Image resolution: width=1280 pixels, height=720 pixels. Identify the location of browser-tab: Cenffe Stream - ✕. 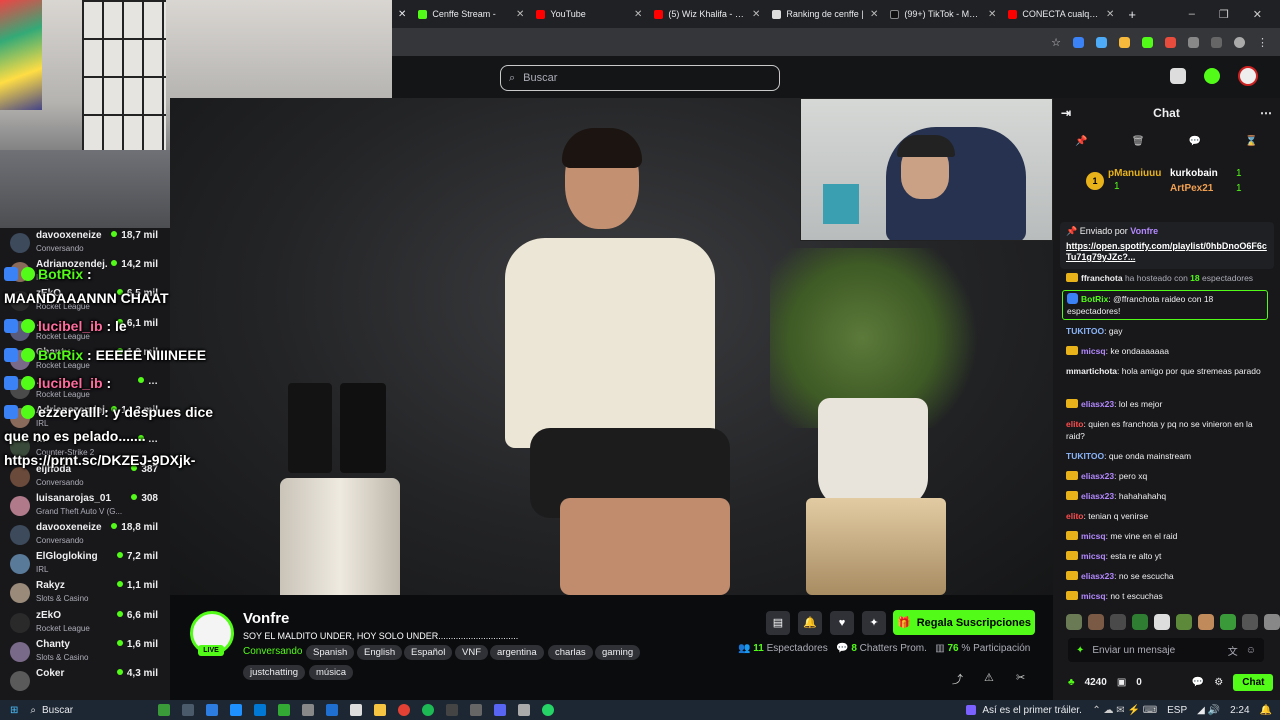
(471, 14).